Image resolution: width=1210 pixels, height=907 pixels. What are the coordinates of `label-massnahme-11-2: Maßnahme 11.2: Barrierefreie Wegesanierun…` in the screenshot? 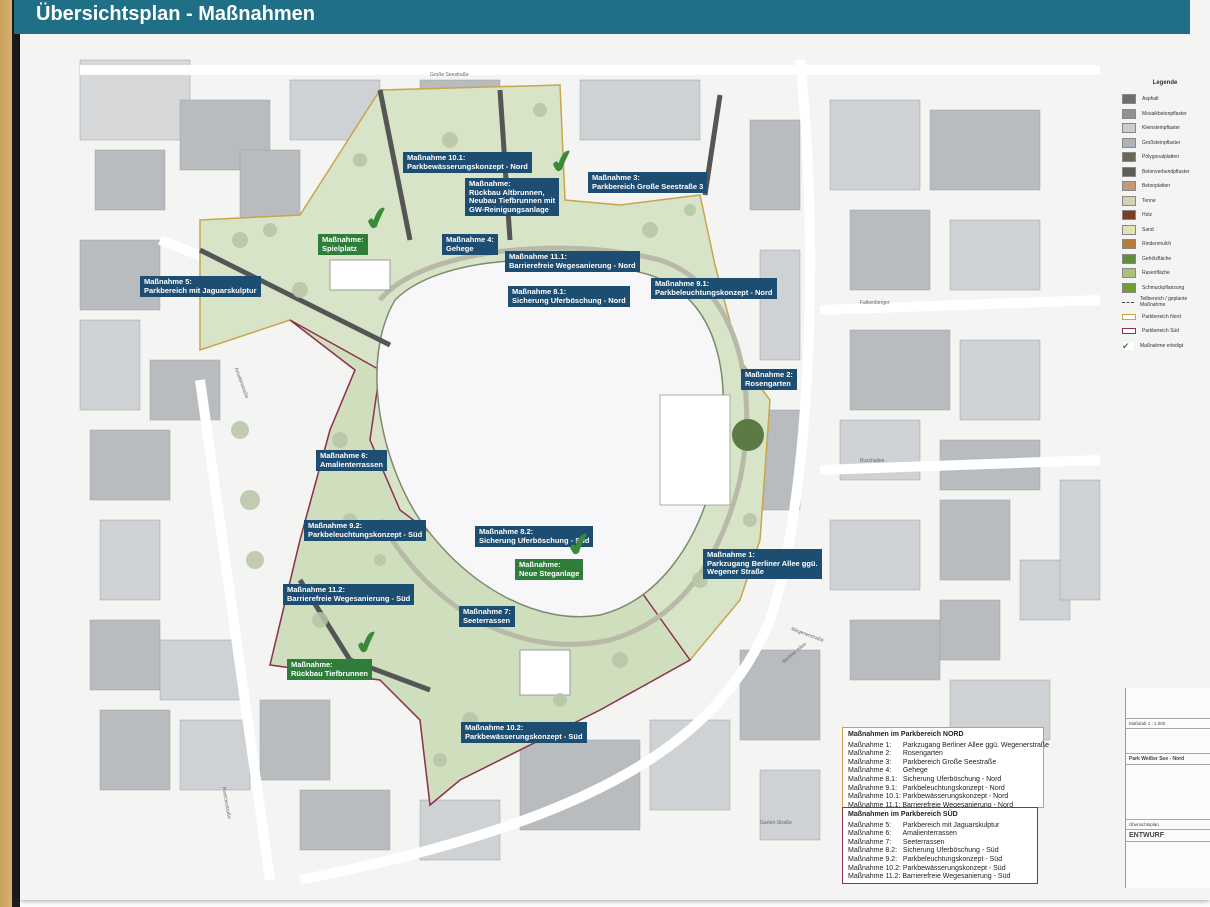 It's located at (349, 594).